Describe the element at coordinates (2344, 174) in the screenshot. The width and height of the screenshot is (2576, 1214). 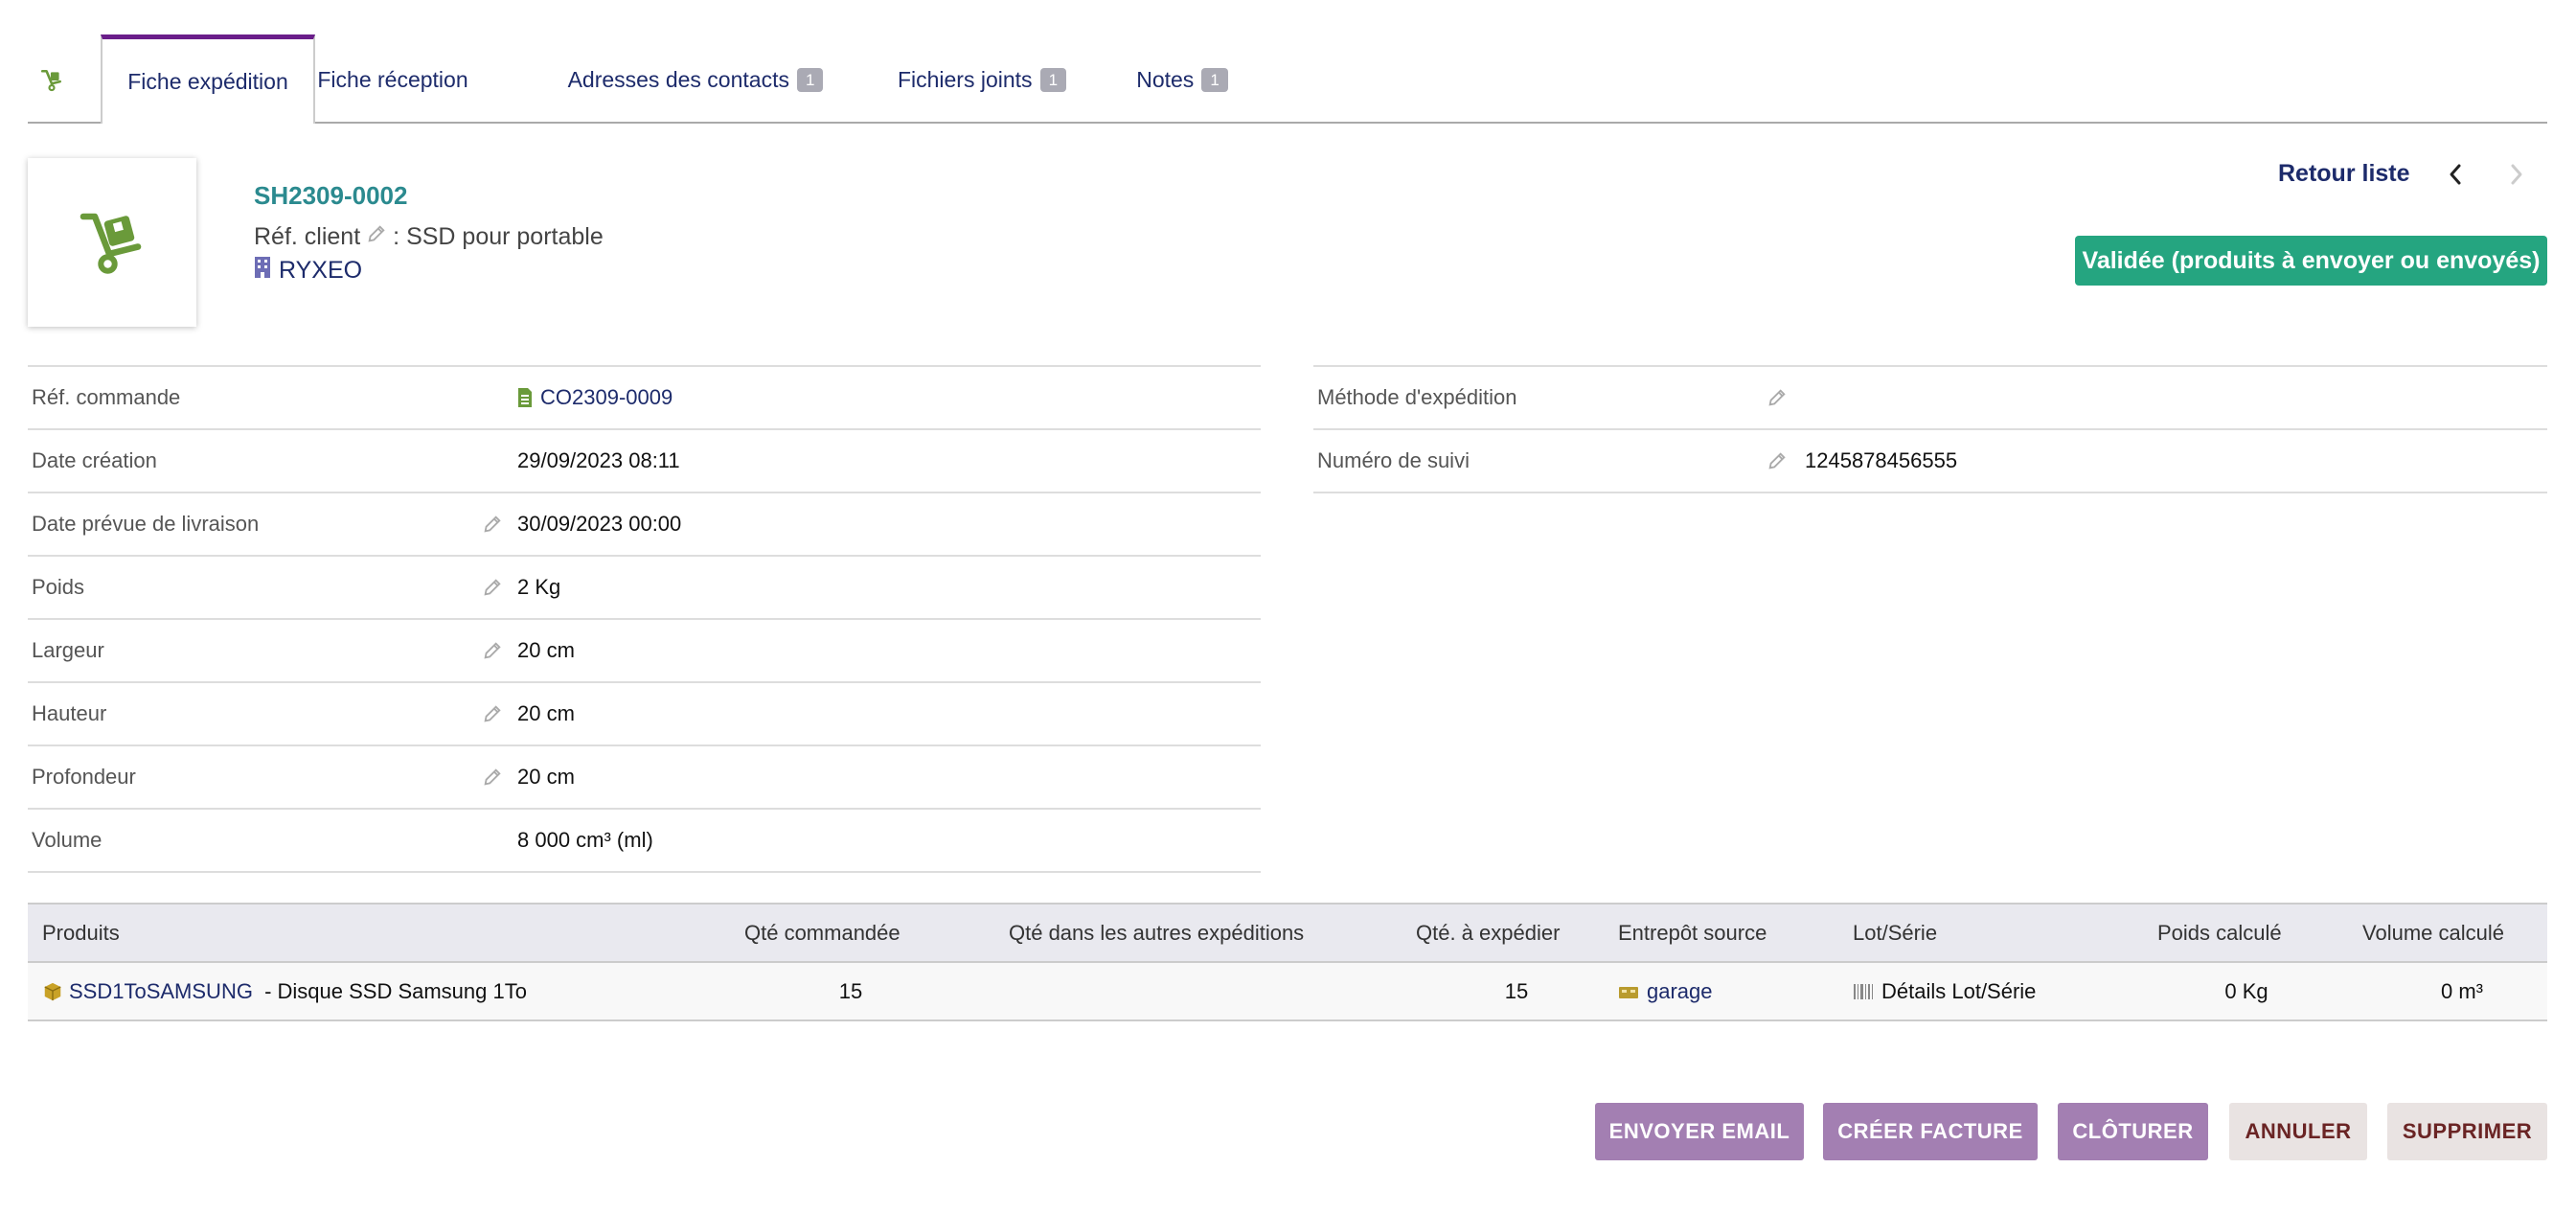
I see `back-to-list-link: Retour liste` at that location.